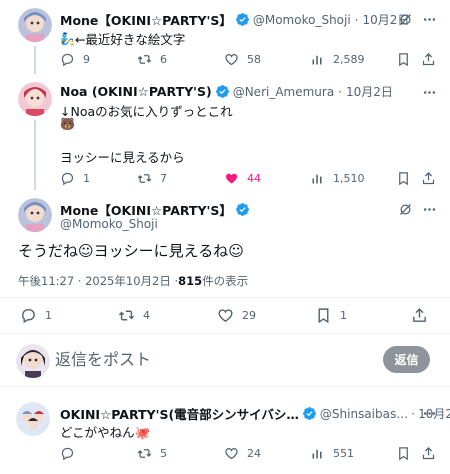 This screenshot has height=474, width=450. Describe the element at coordinates (369, 91) in the screenshot. I see `timestamp: 10月2日` at that location.